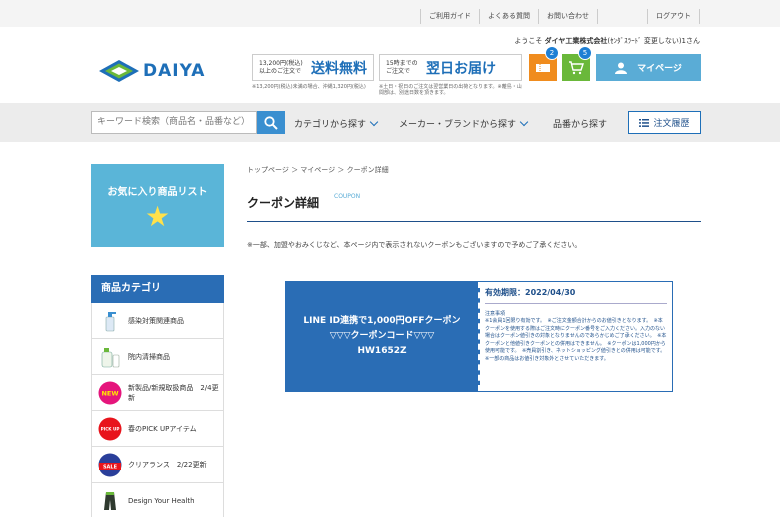 This screenshot has height=517, width=780. Describe the element at coordinates (318, 170) in the screenshot. I see `breadcrumb: トップページ ＞ マイページ ＞ クーポン詳細` at that location.